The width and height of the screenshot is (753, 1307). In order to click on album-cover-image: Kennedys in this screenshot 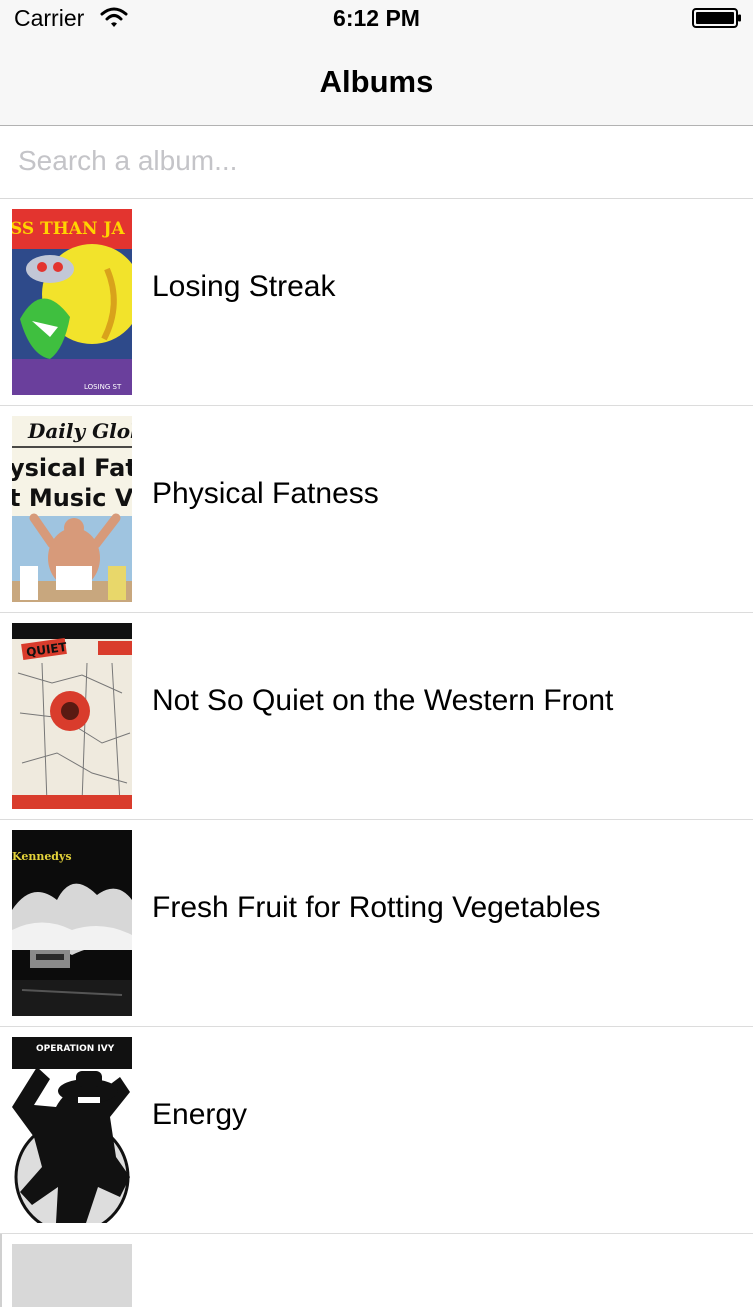, I will do `click(72, 923)`.